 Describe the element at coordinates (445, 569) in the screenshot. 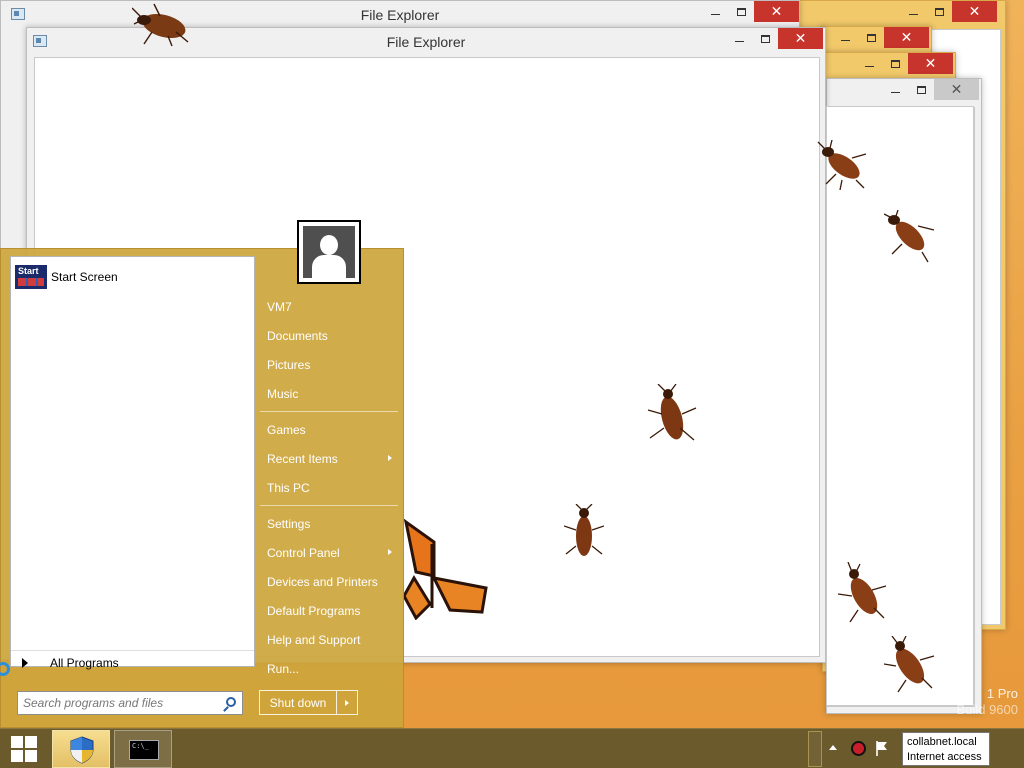

I see `butterfly-icon` at that location.